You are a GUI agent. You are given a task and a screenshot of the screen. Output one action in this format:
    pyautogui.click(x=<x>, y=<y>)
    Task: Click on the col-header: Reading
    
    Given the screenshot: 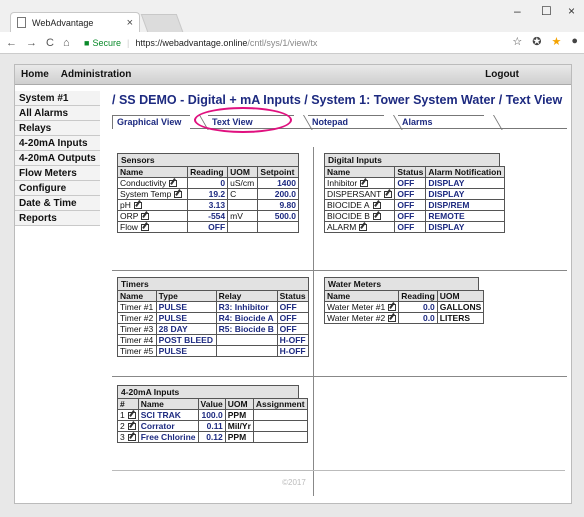 What is the action you would take?
    pyautogui.click(x=418, y=296)
    